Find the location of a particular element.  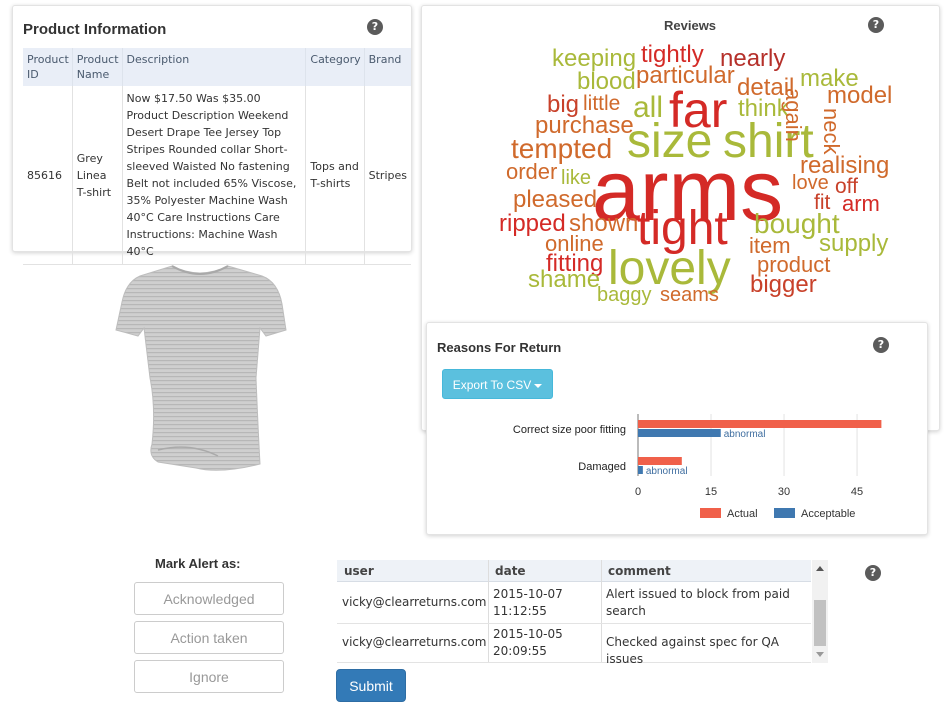

action-taken-button: Action taken is located at coordinates (209, 637).